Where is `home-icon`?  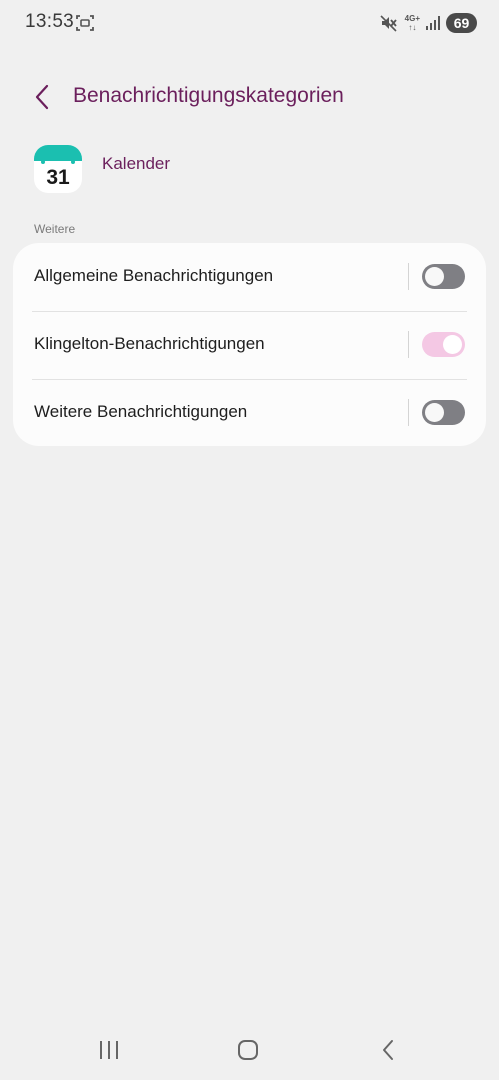 home-icon is located at coordinates (248, 1050).